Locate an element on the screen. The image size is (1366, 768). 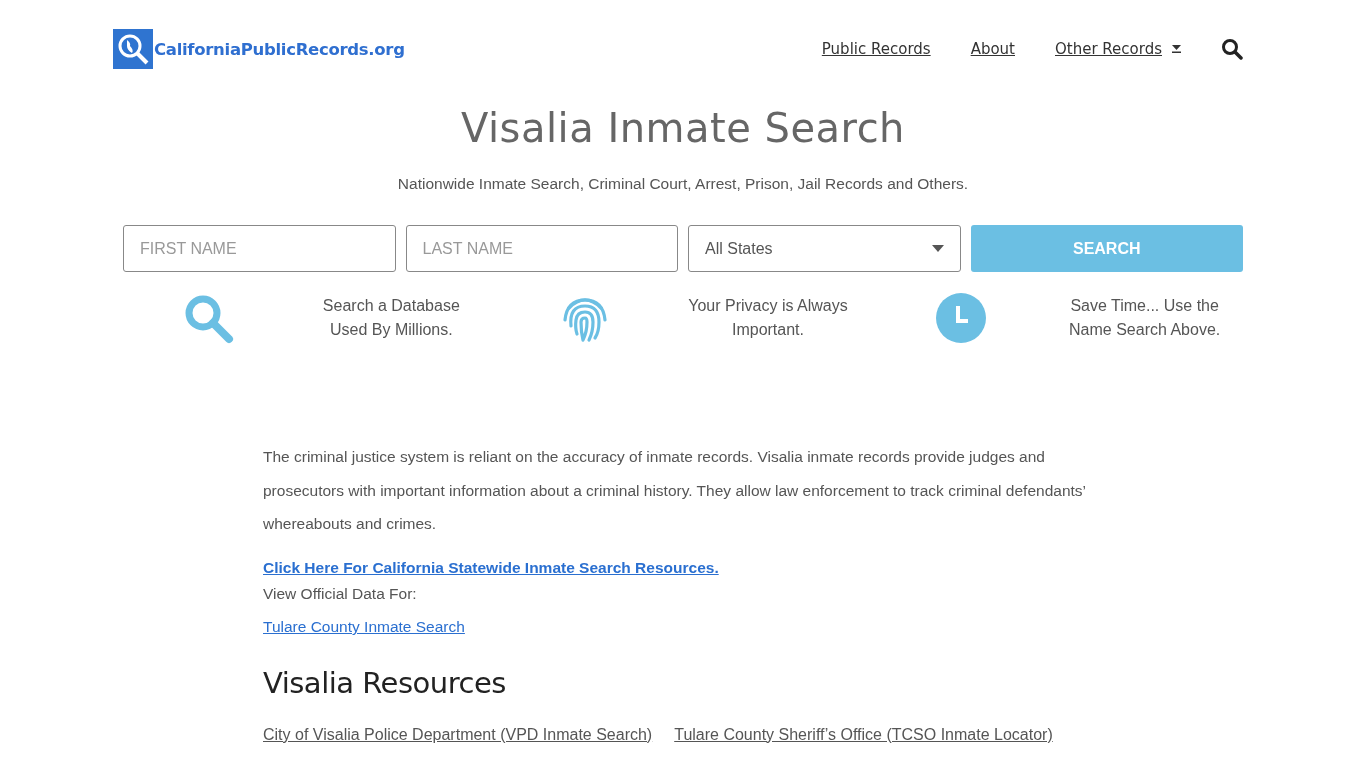
feature-text: Search a Database Used By Millions. is located at coordinates (391, 318).